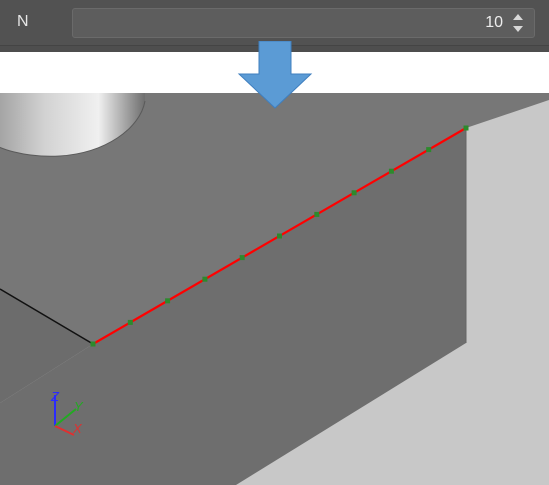  I want to click on n-value-input, so click(463, 23).